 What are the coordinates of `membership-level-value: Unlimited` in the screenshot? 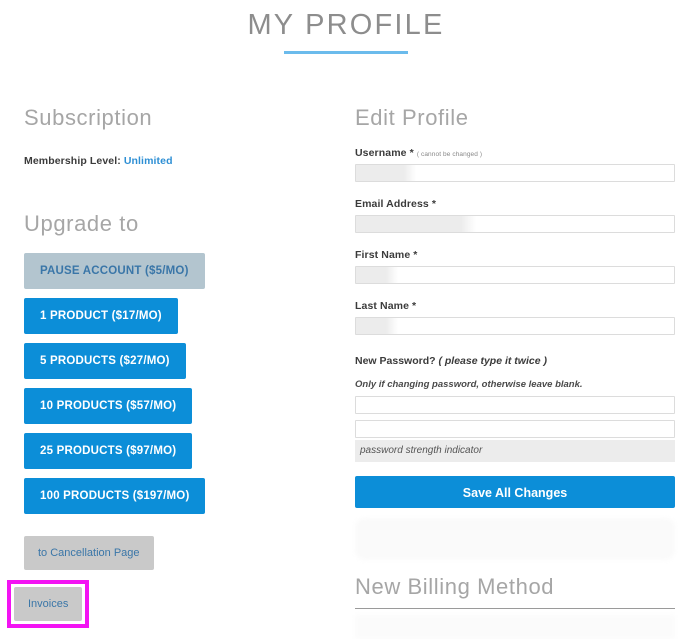 It's located at (148, 161).